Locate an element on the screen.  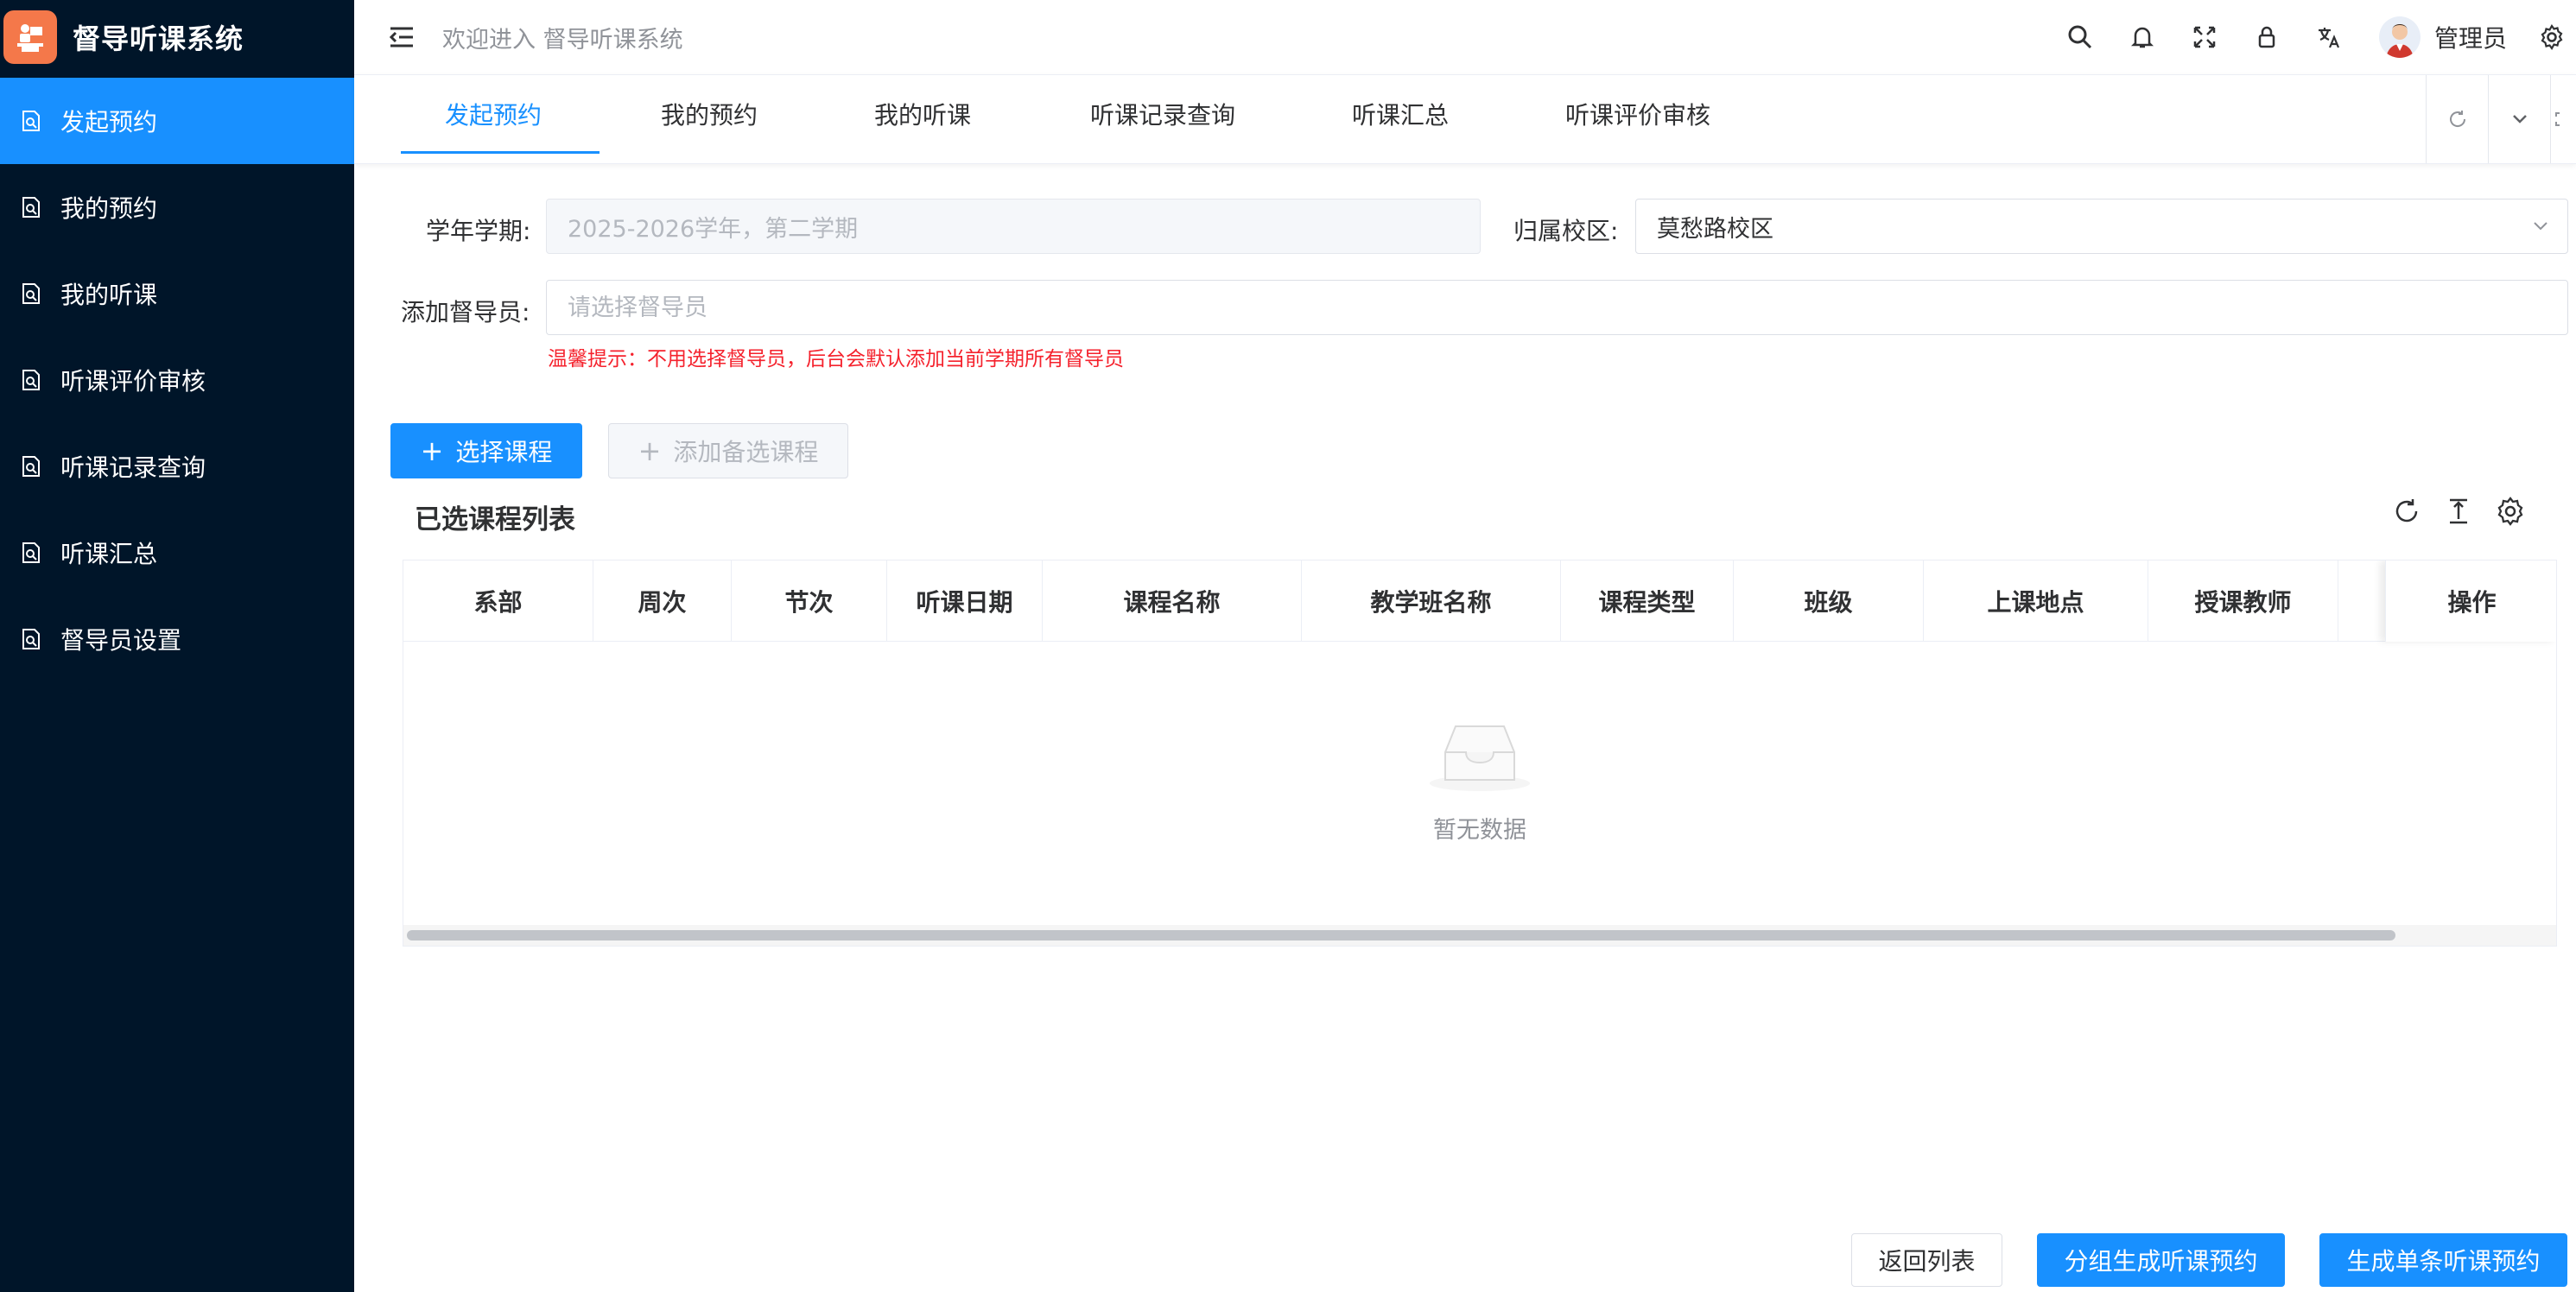
sidebar-item-label: 听课汇总 is located at coordinates (109, 554).